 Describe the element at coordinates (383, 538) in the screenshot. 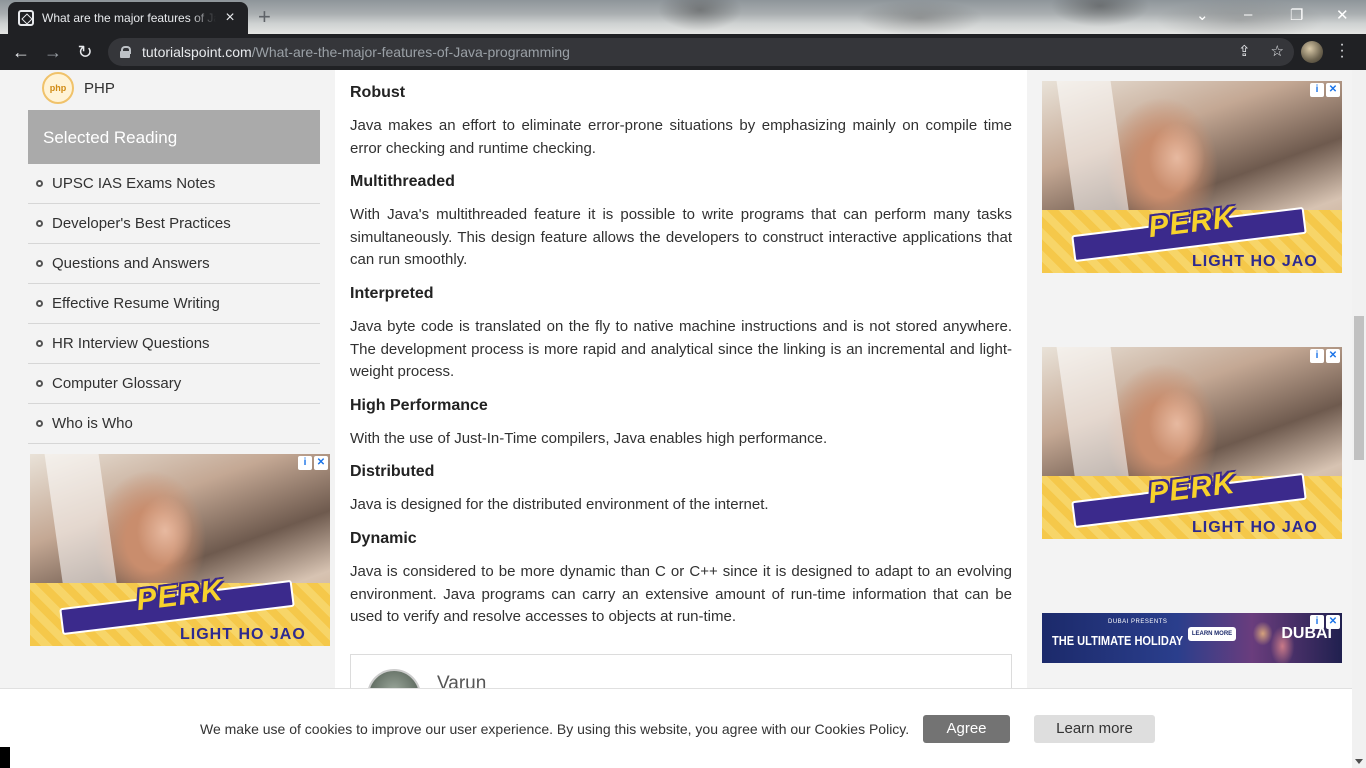

I see `section-heading: Dynamic` at that location.